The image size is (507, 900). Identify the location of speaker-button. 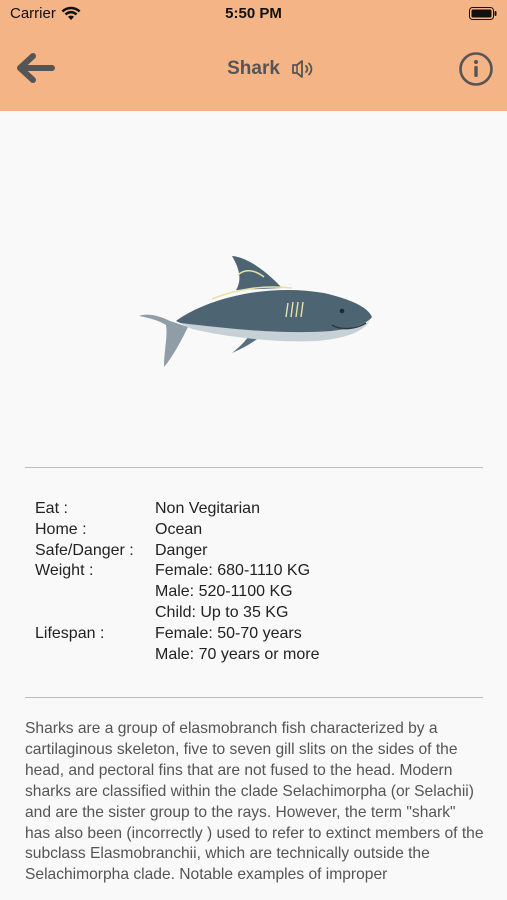
(303, 69).